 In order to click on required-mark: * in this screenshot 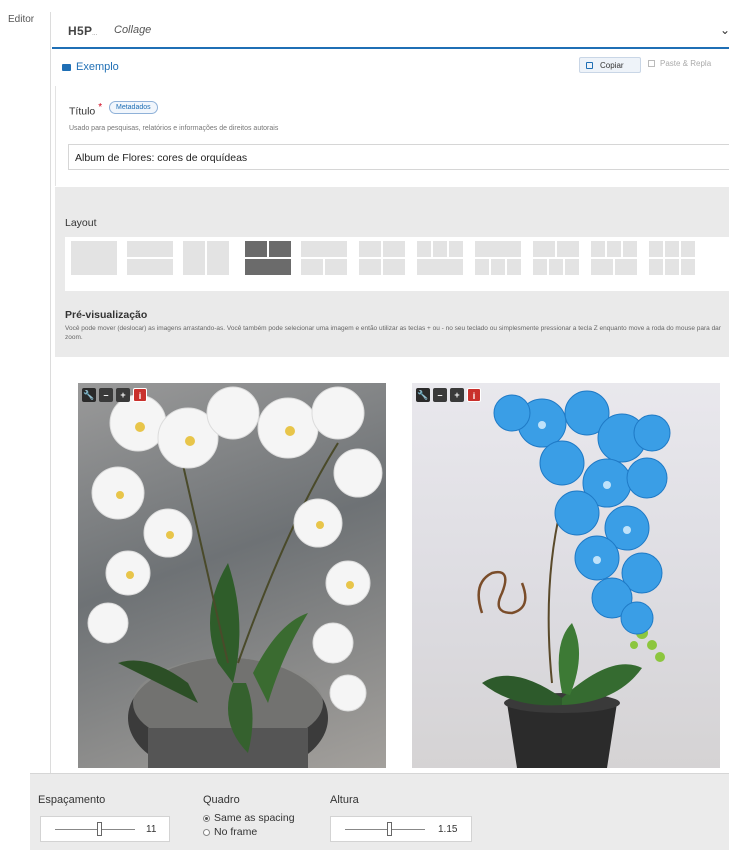, I will do `click(100, 107)`.